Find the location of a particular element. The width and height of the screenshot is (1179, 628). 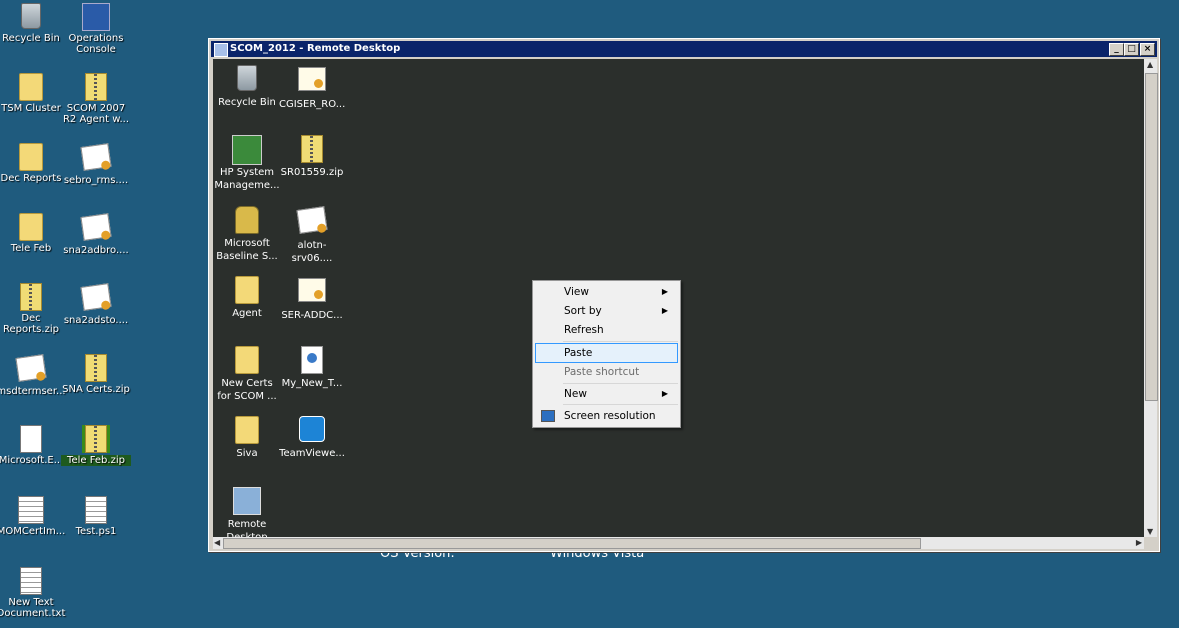

desktop-icon-test-ps1: Test.ps1 is located at coordinates (96, 516).